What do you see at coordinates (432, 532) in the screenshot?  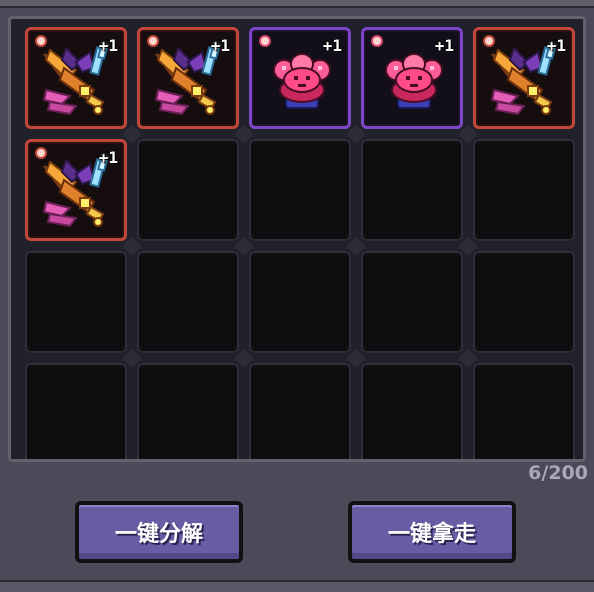 I see `take-all-button: 一键拿走` at bounding box center [432, 532].